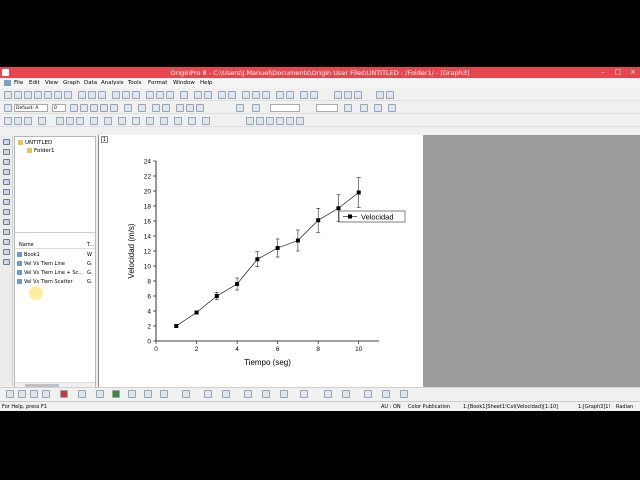 The image size is (640, 480). Describe the element at coordinates (348, 95) in the screenshot. I see `copy-icon` at that location.